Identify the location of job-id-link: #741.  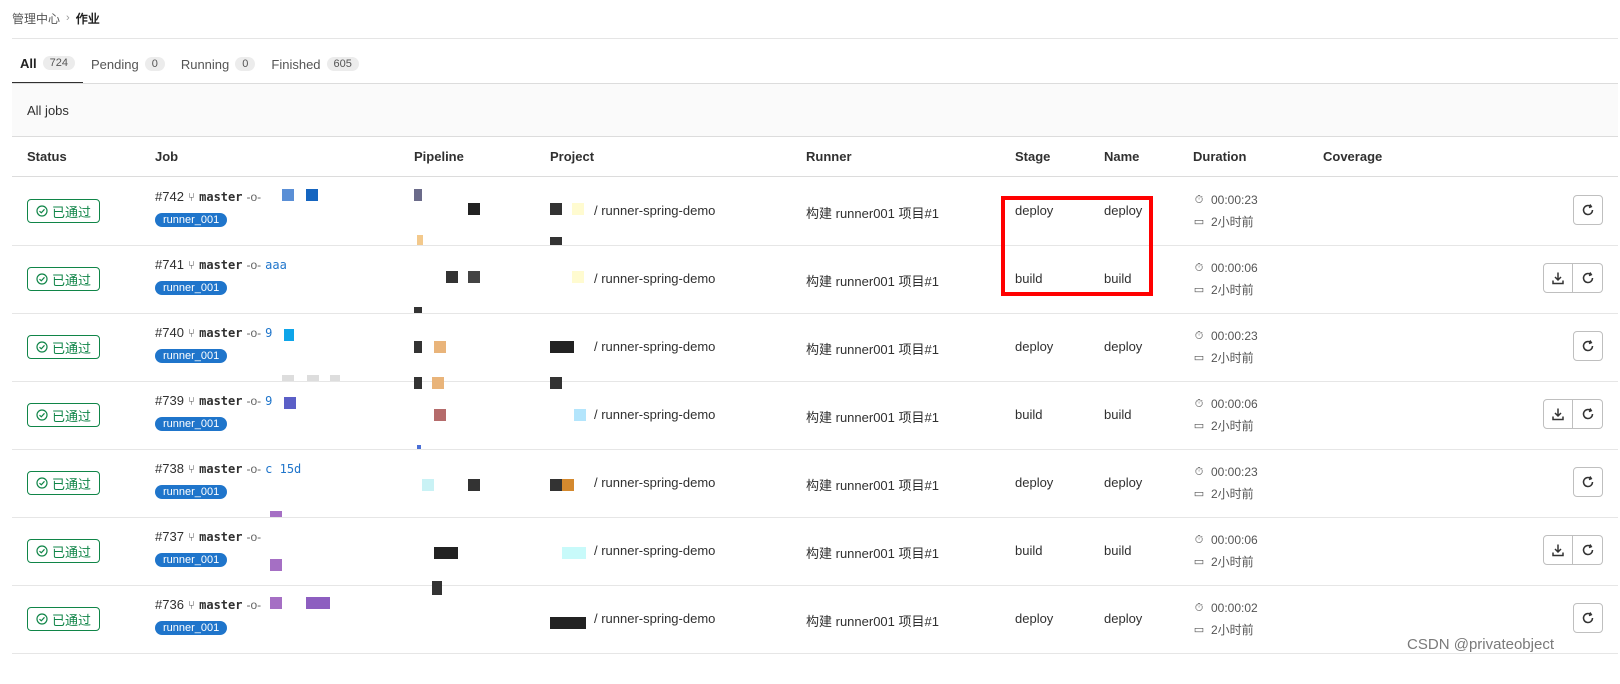
(169, 264).